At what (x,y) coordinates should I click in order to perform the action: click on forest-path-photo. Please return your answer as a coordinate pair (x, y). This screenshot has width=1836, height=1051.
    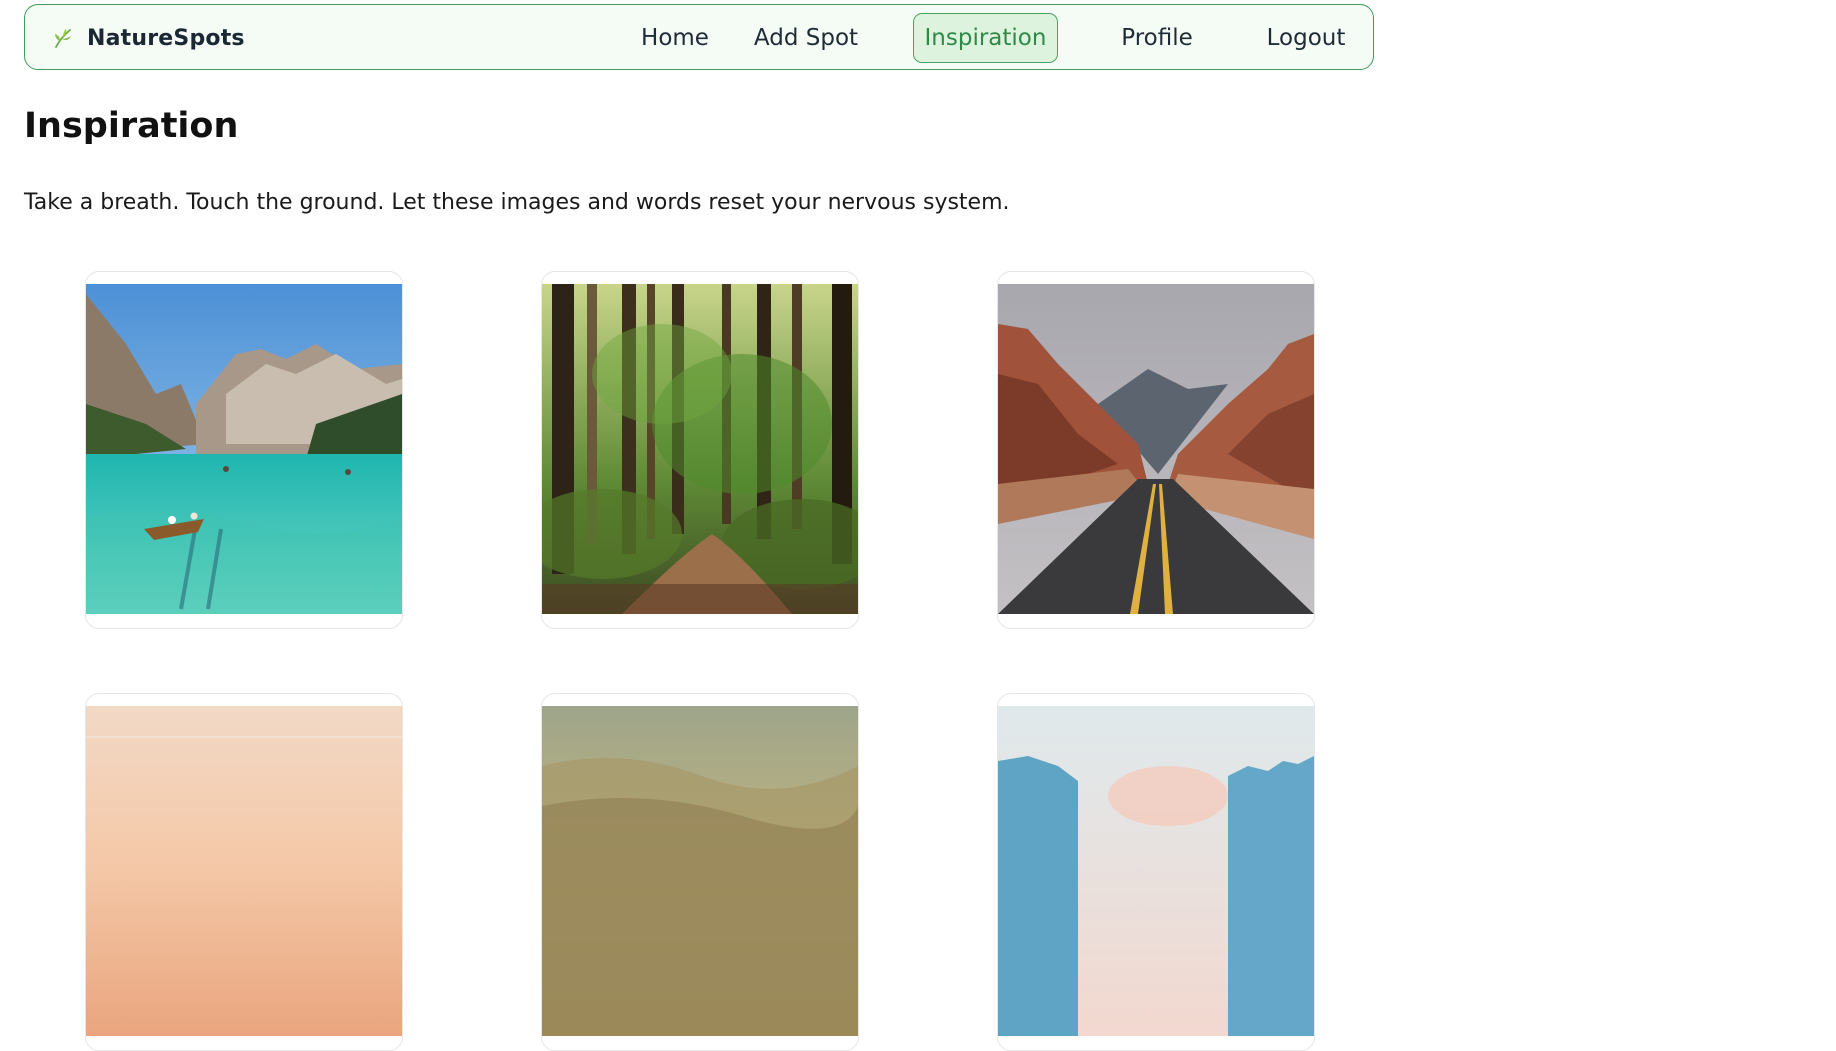
    Looking at the image, I should click on (700, 449).